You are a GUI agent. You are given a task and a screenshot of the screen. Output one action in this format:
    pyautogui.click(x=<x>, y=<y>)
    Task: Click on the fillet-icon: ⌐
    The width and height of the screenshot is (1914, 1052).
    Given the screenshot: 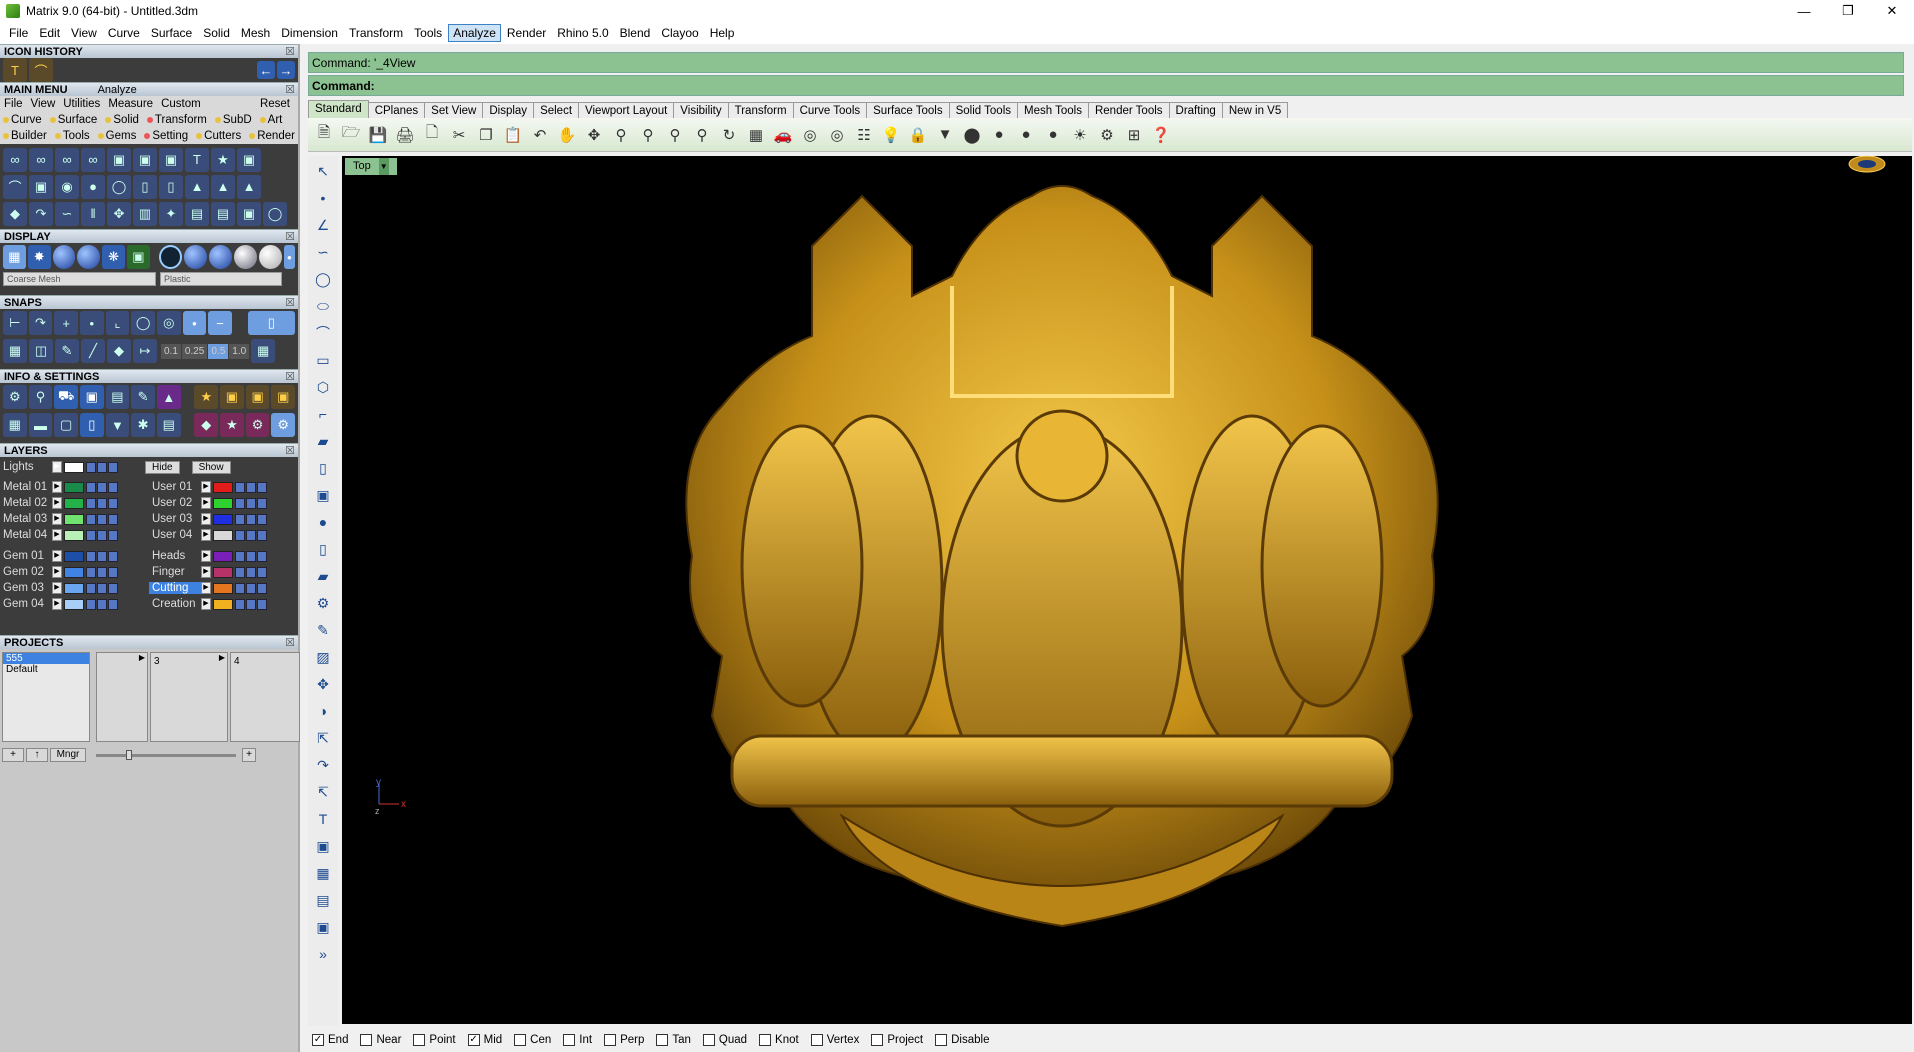 What is the action you would take?
    pyautogui.click(x=323, y=414)
    